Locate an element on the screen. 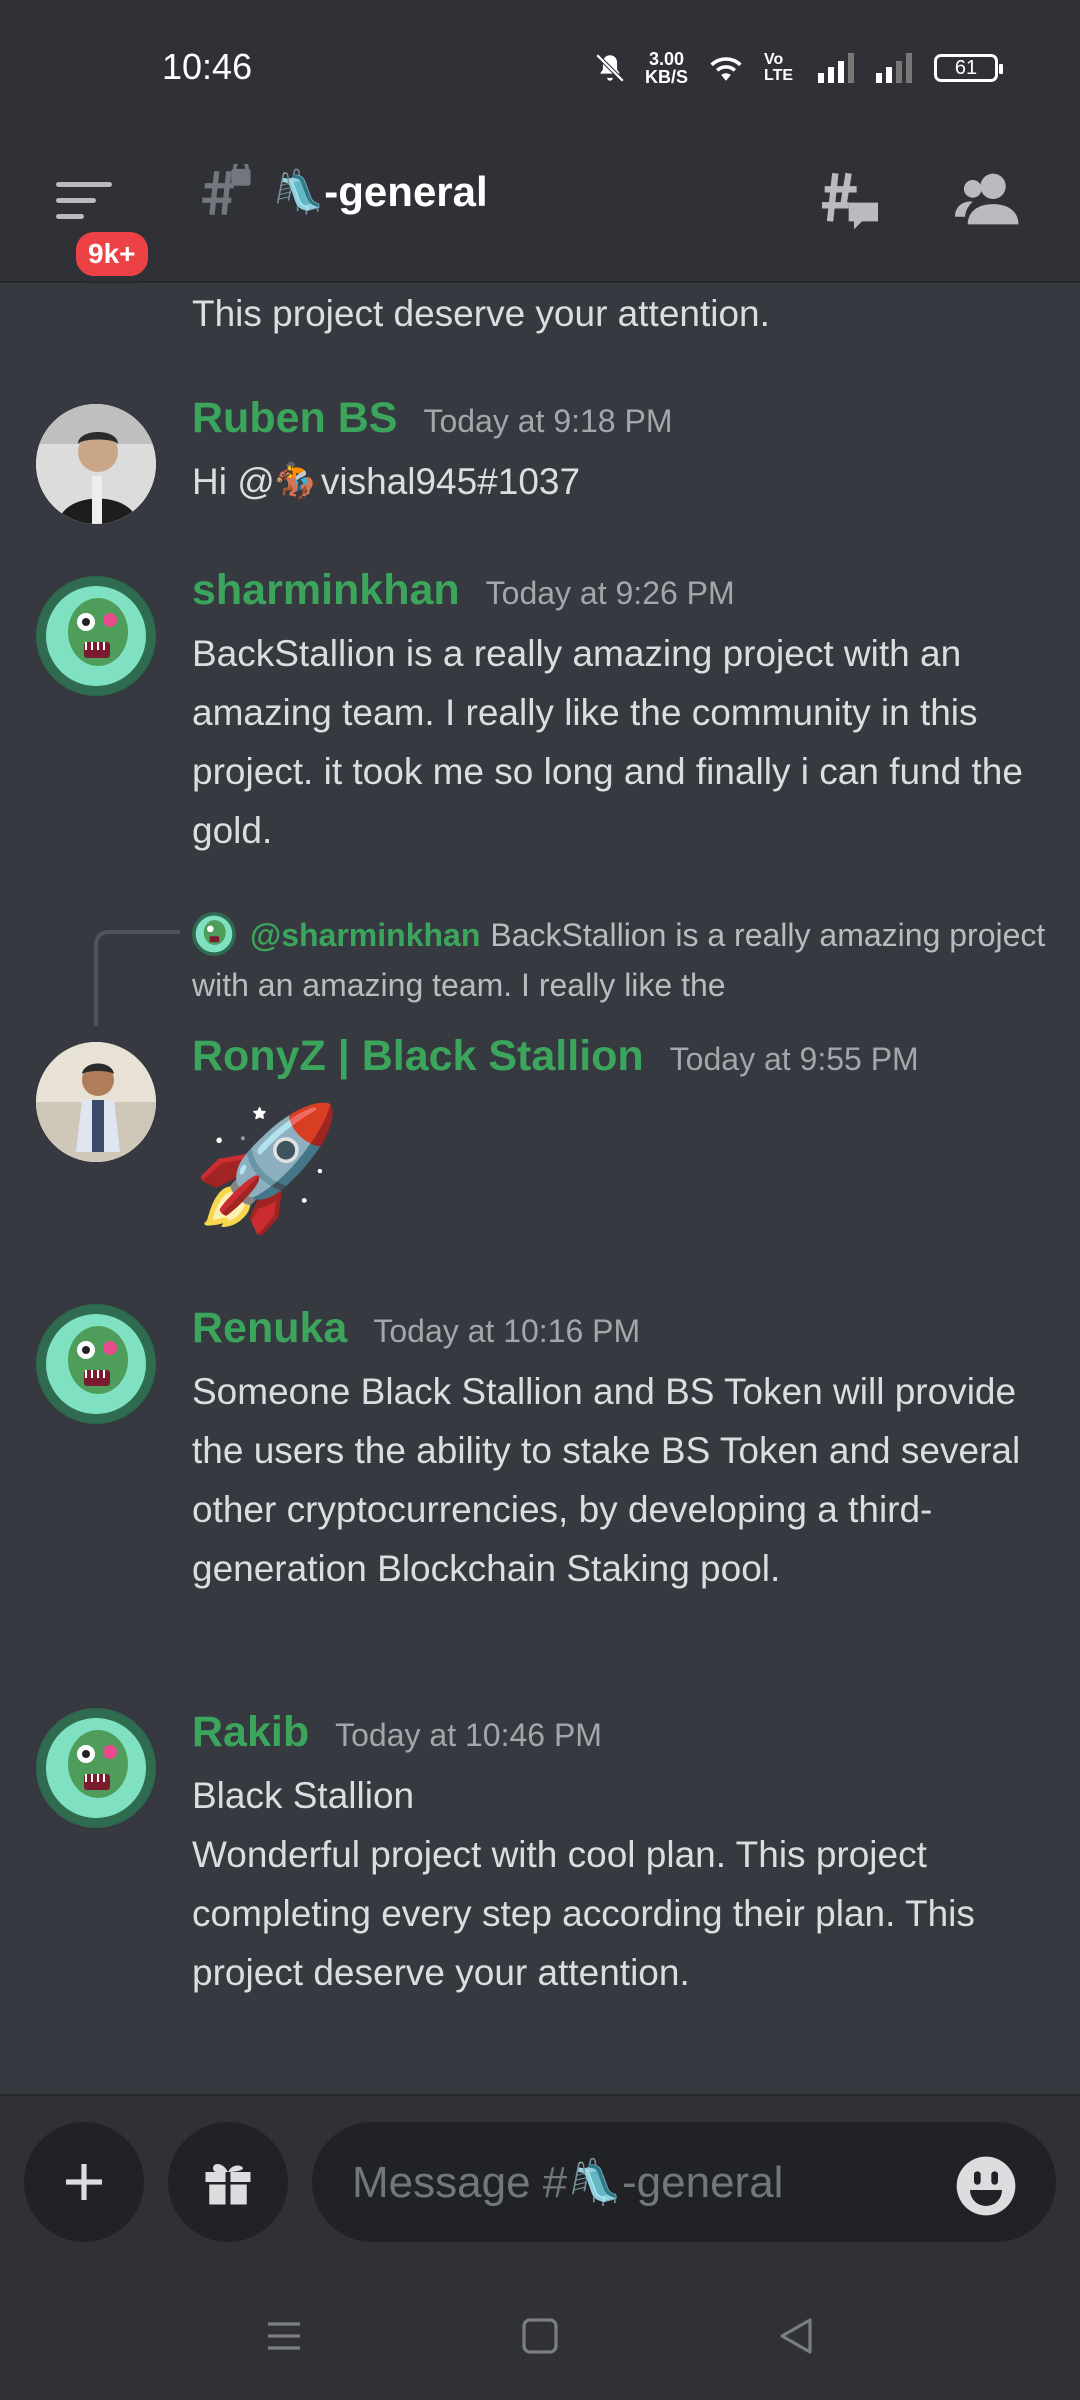  status-time: 10:46 is located at coordinates (207, 66).